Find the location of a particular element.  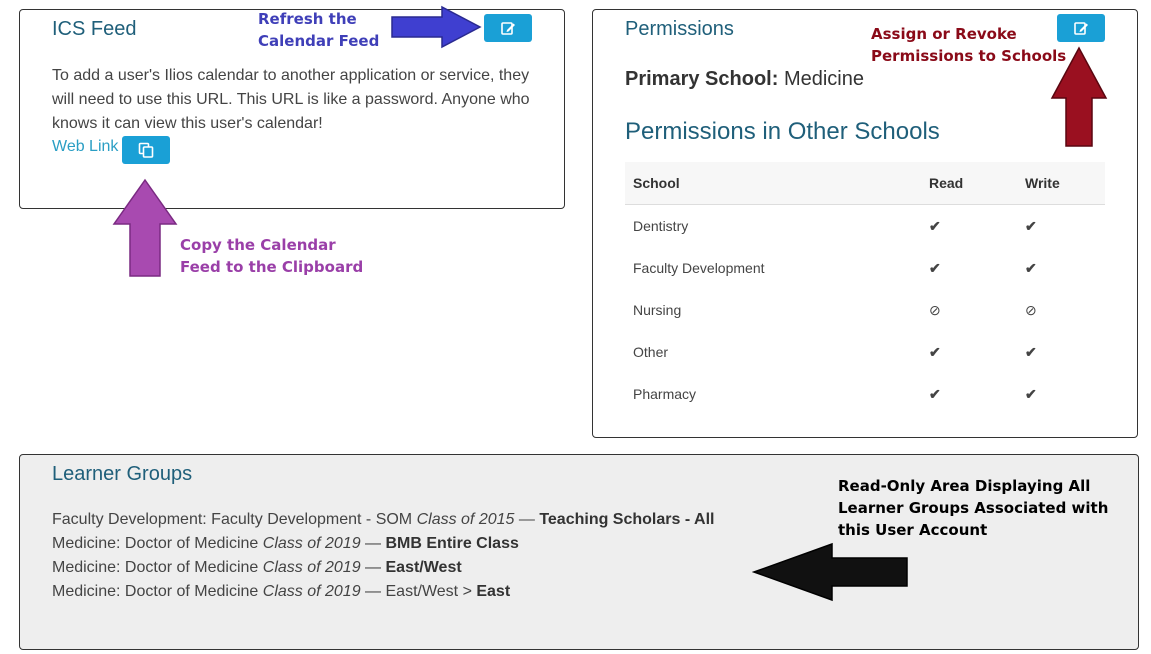

copy-calendar-feed-button is located at coordinates (146, 150).